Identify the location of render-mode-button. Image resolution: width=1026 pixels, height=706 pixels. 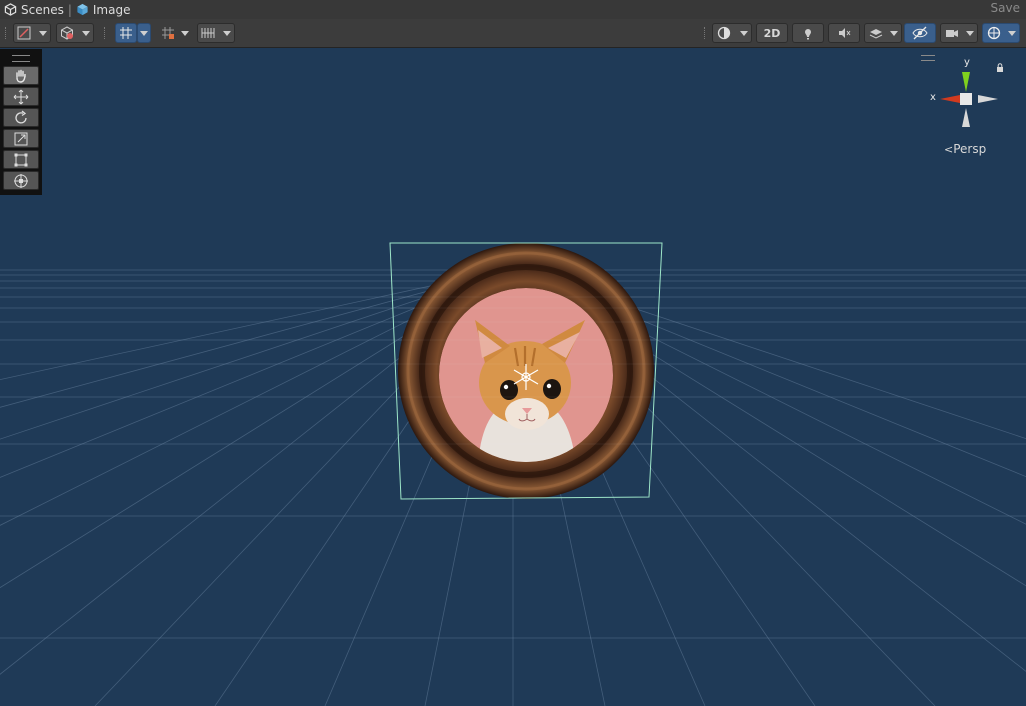
(75, 33).